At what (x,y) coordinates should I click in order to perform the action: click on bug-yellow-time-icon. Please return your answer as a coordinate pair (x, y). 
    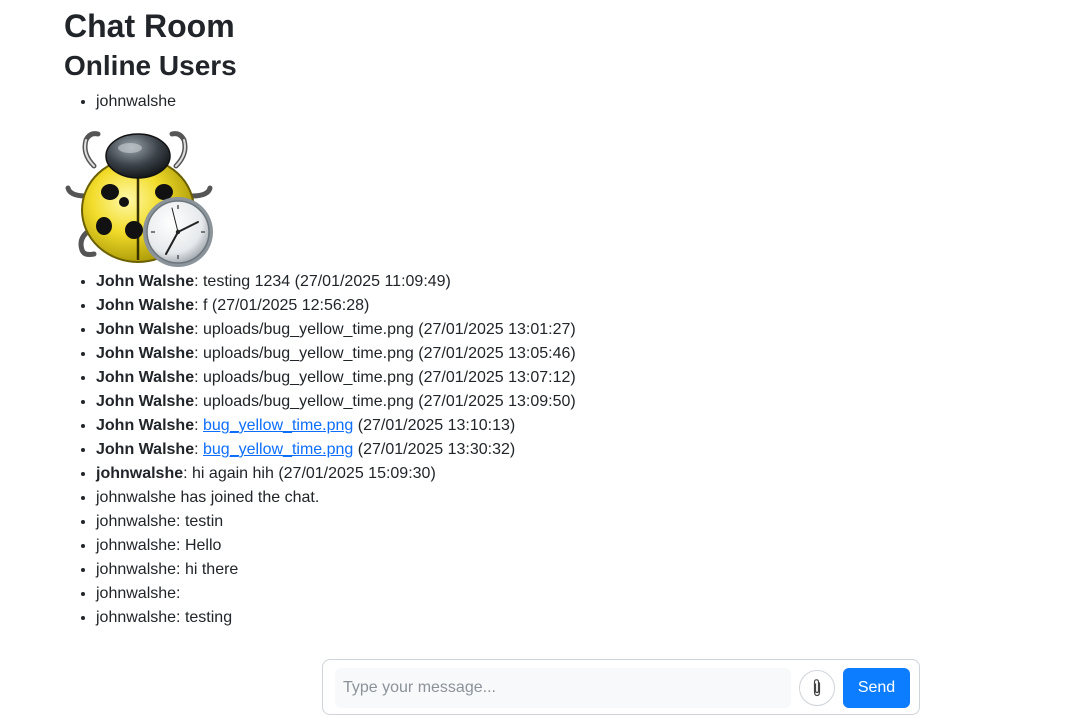
    Looking at the image, I should click on (139, 198).